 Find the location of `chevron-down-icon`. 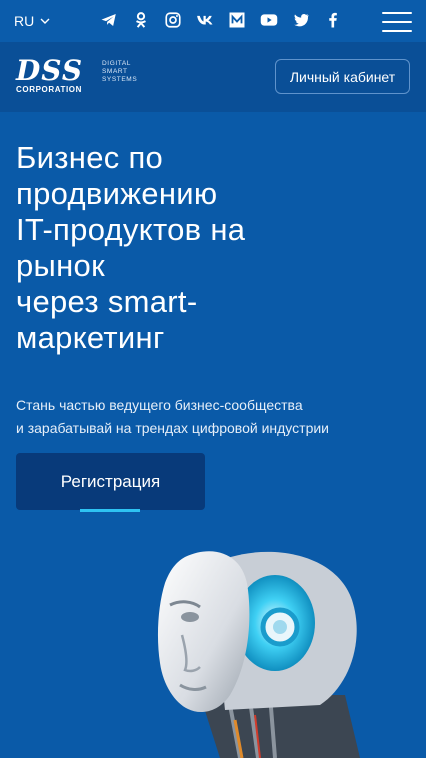

chevron-down-icon is located at coordinates (45, 21).